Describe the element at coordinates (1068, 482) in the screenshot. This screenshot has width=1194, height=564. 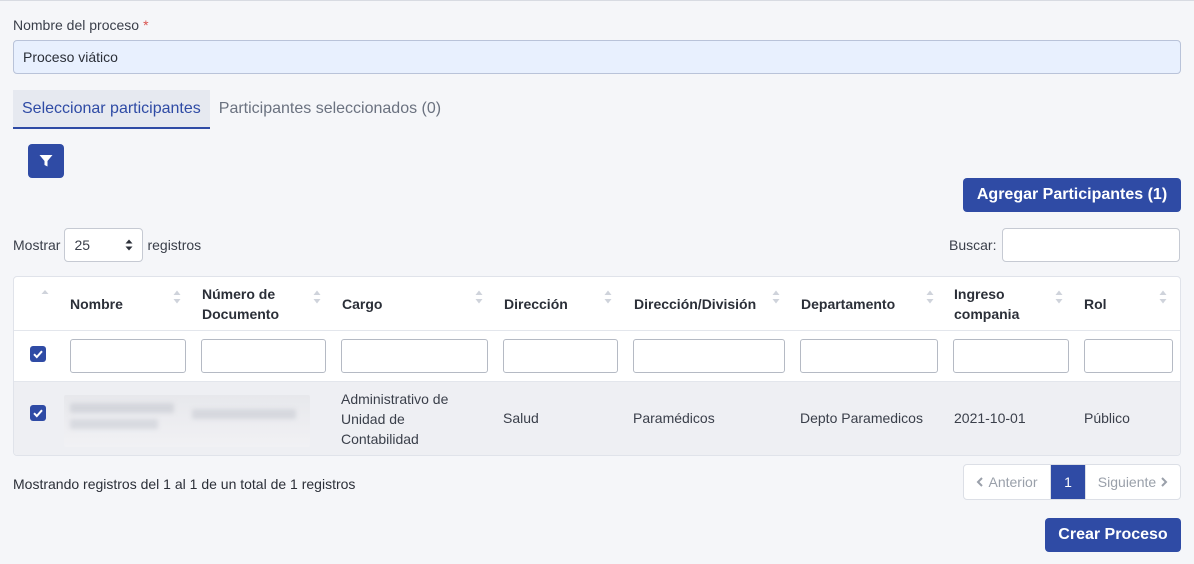
I see `pagination-page-1: 1` at that location.